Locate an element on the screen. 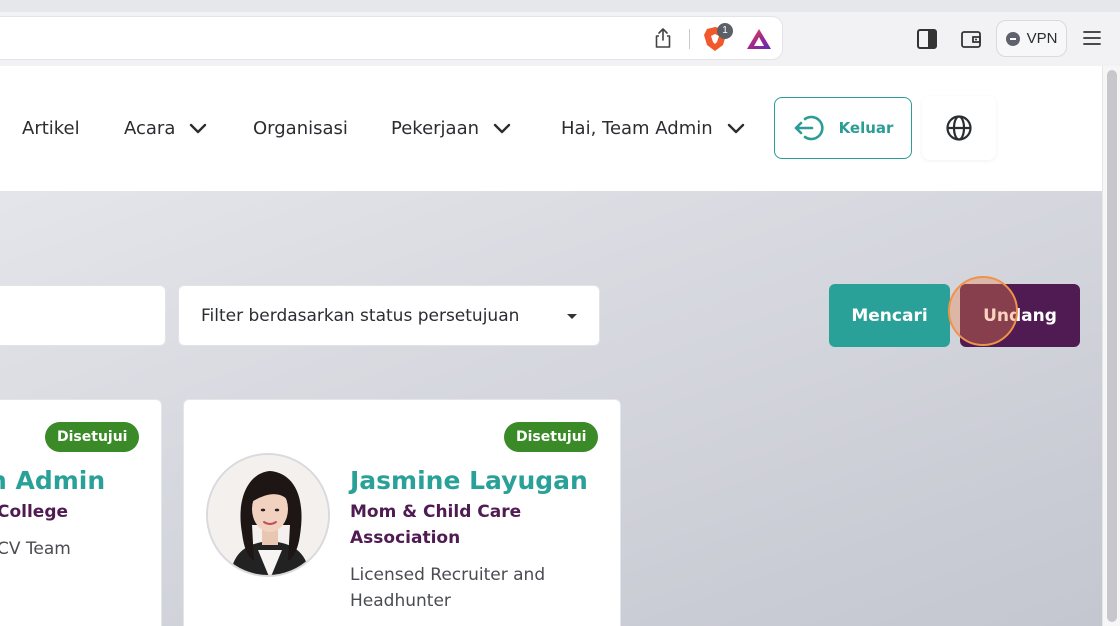 Image resolution: width=1120 pixels, height=626 pixels. member-name: n Admin is located at coordinates (53, 480).